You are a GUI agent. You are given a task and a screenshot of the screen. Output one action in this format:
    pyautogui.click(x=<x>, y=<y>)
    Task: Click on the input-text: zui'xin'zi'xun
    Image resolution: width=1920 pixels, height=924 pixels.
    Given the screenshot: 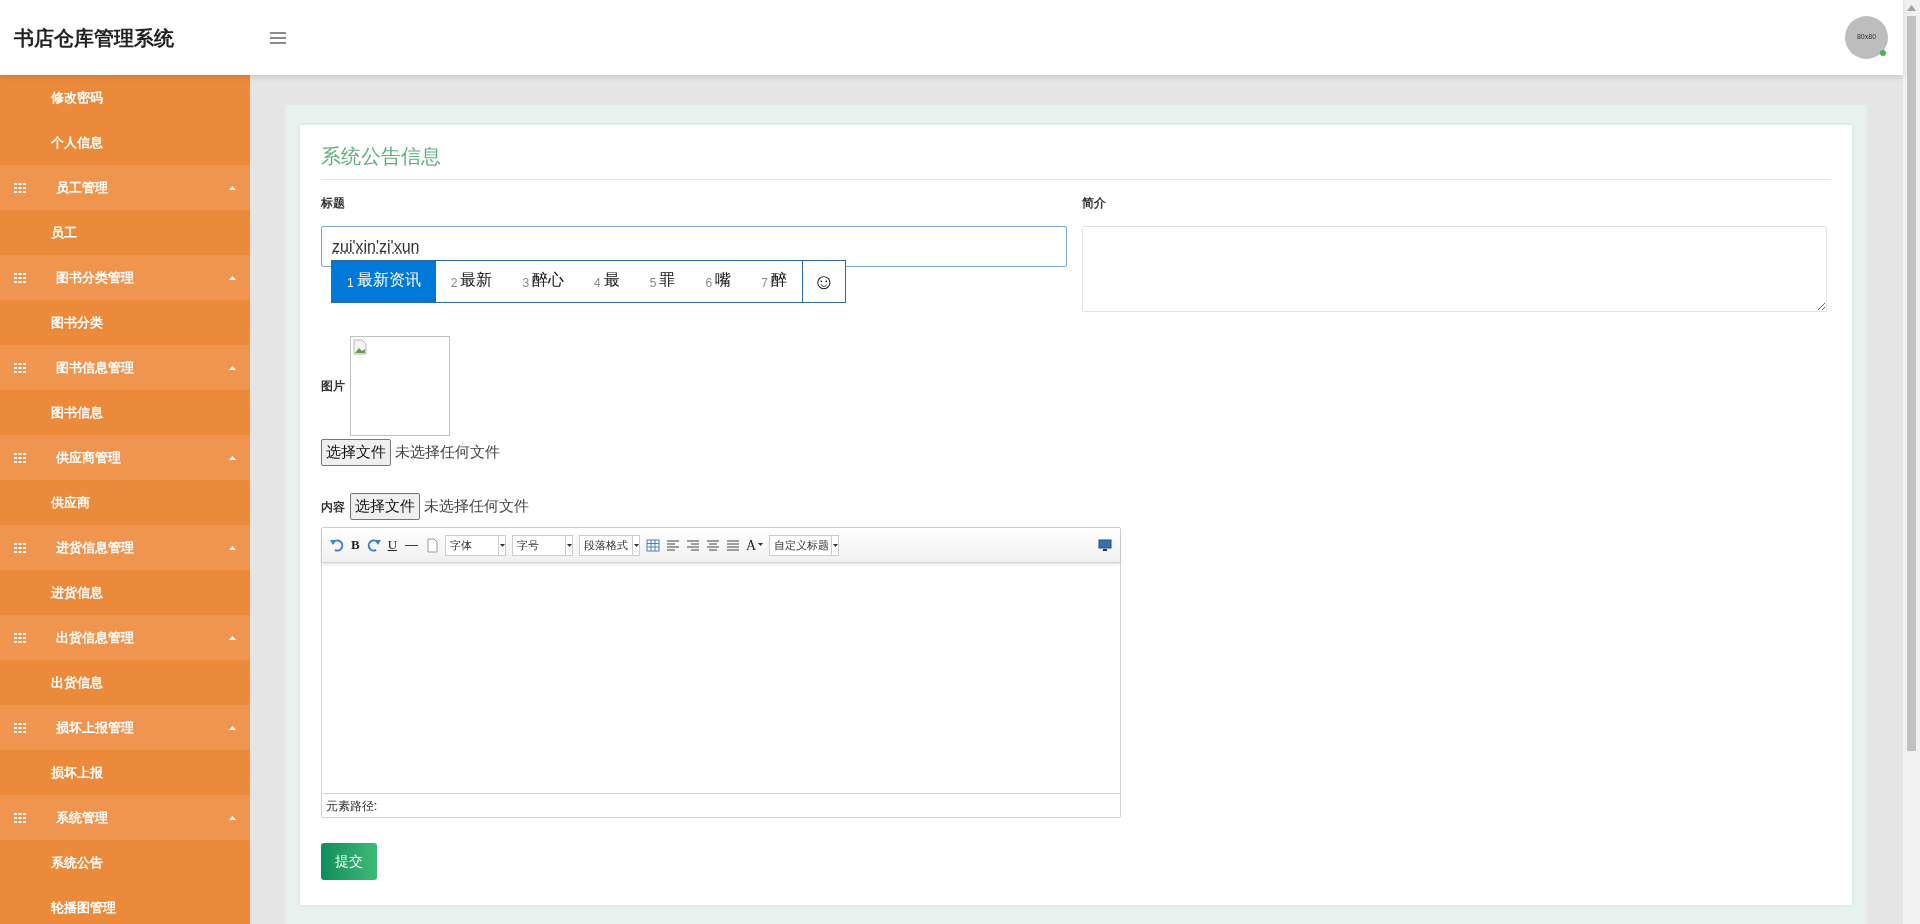 What is the action you would take?
    pyautogui.click(x=376, y=246)
    